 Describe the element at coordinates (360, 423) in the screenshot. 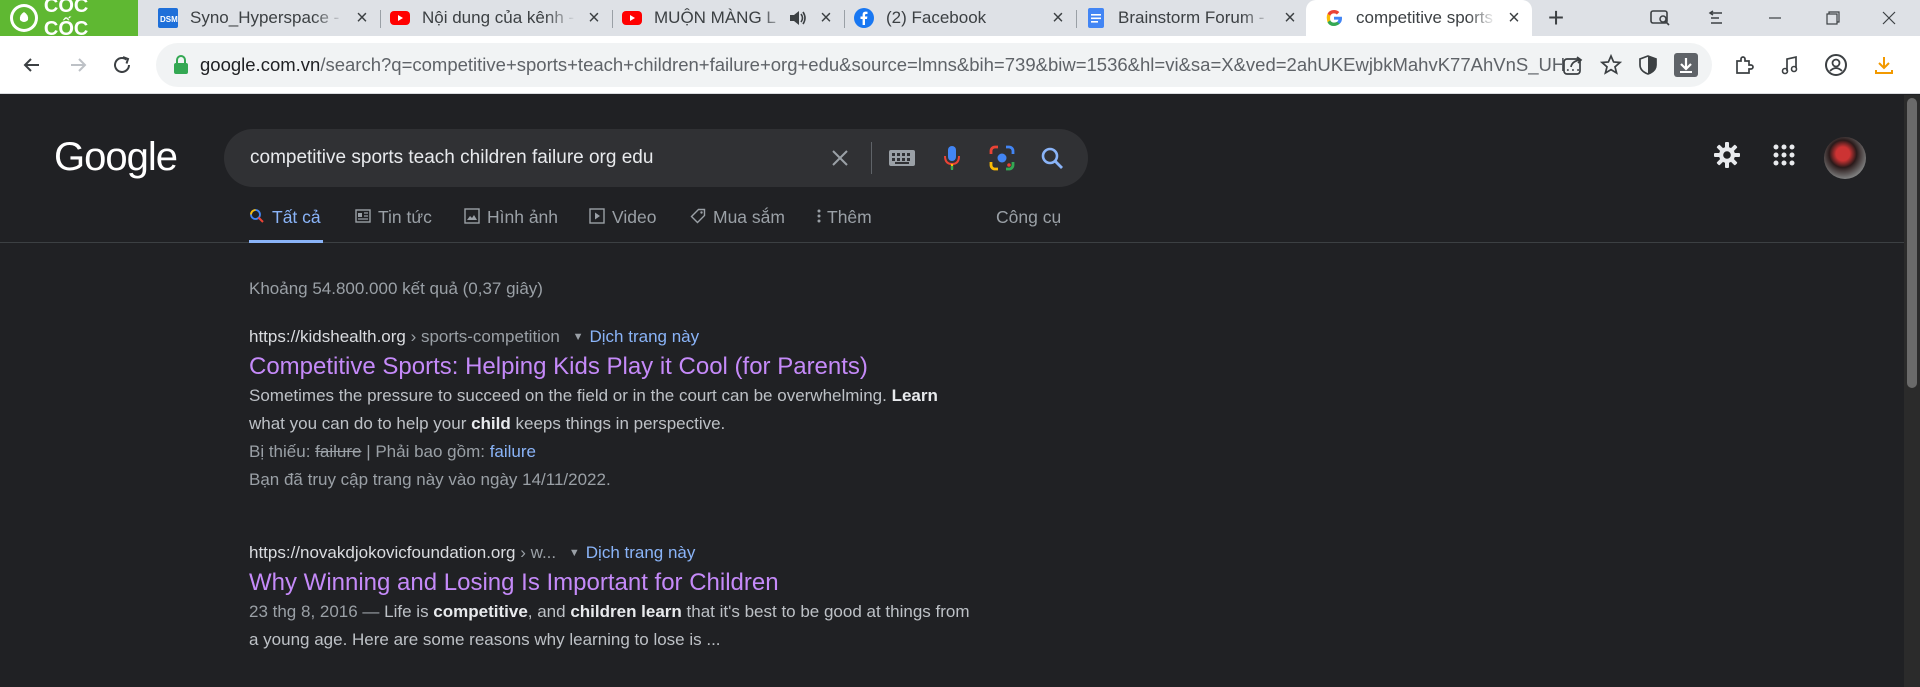

I see `snippet-text: what you can do to help your` at that location.